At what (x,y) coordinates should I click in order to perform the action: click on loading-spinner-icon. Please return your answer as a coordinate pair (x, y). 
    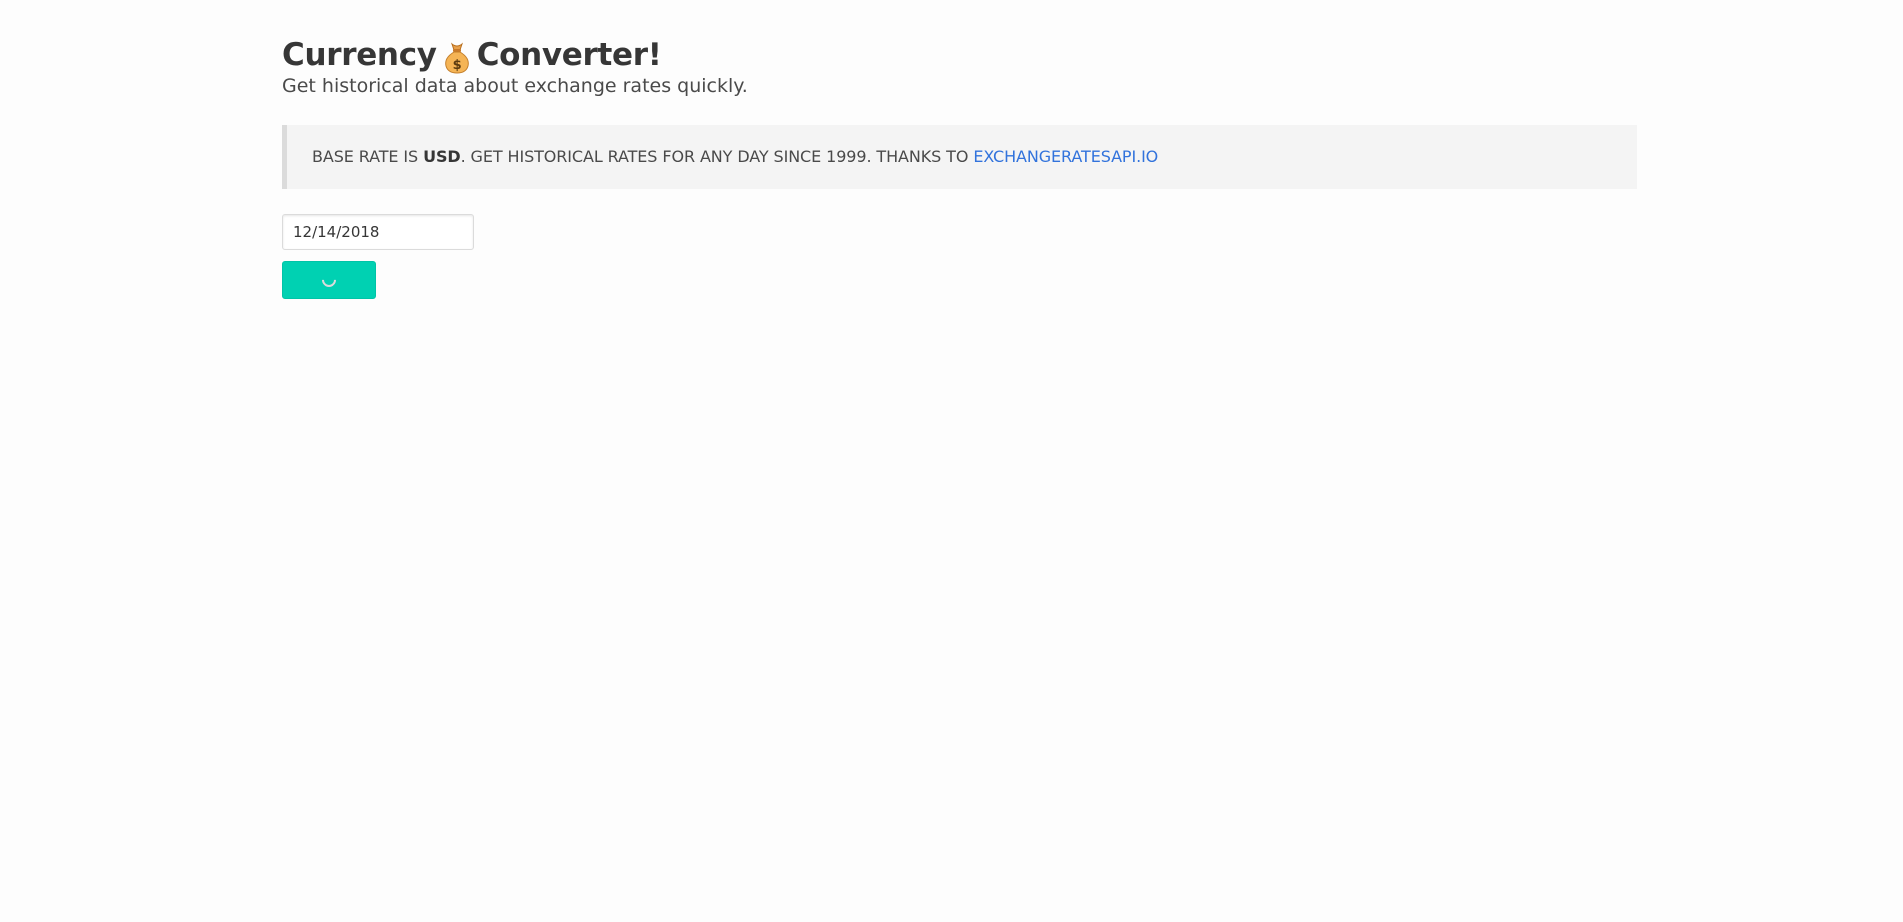
    Looking at the image, I should click on (329, 279).